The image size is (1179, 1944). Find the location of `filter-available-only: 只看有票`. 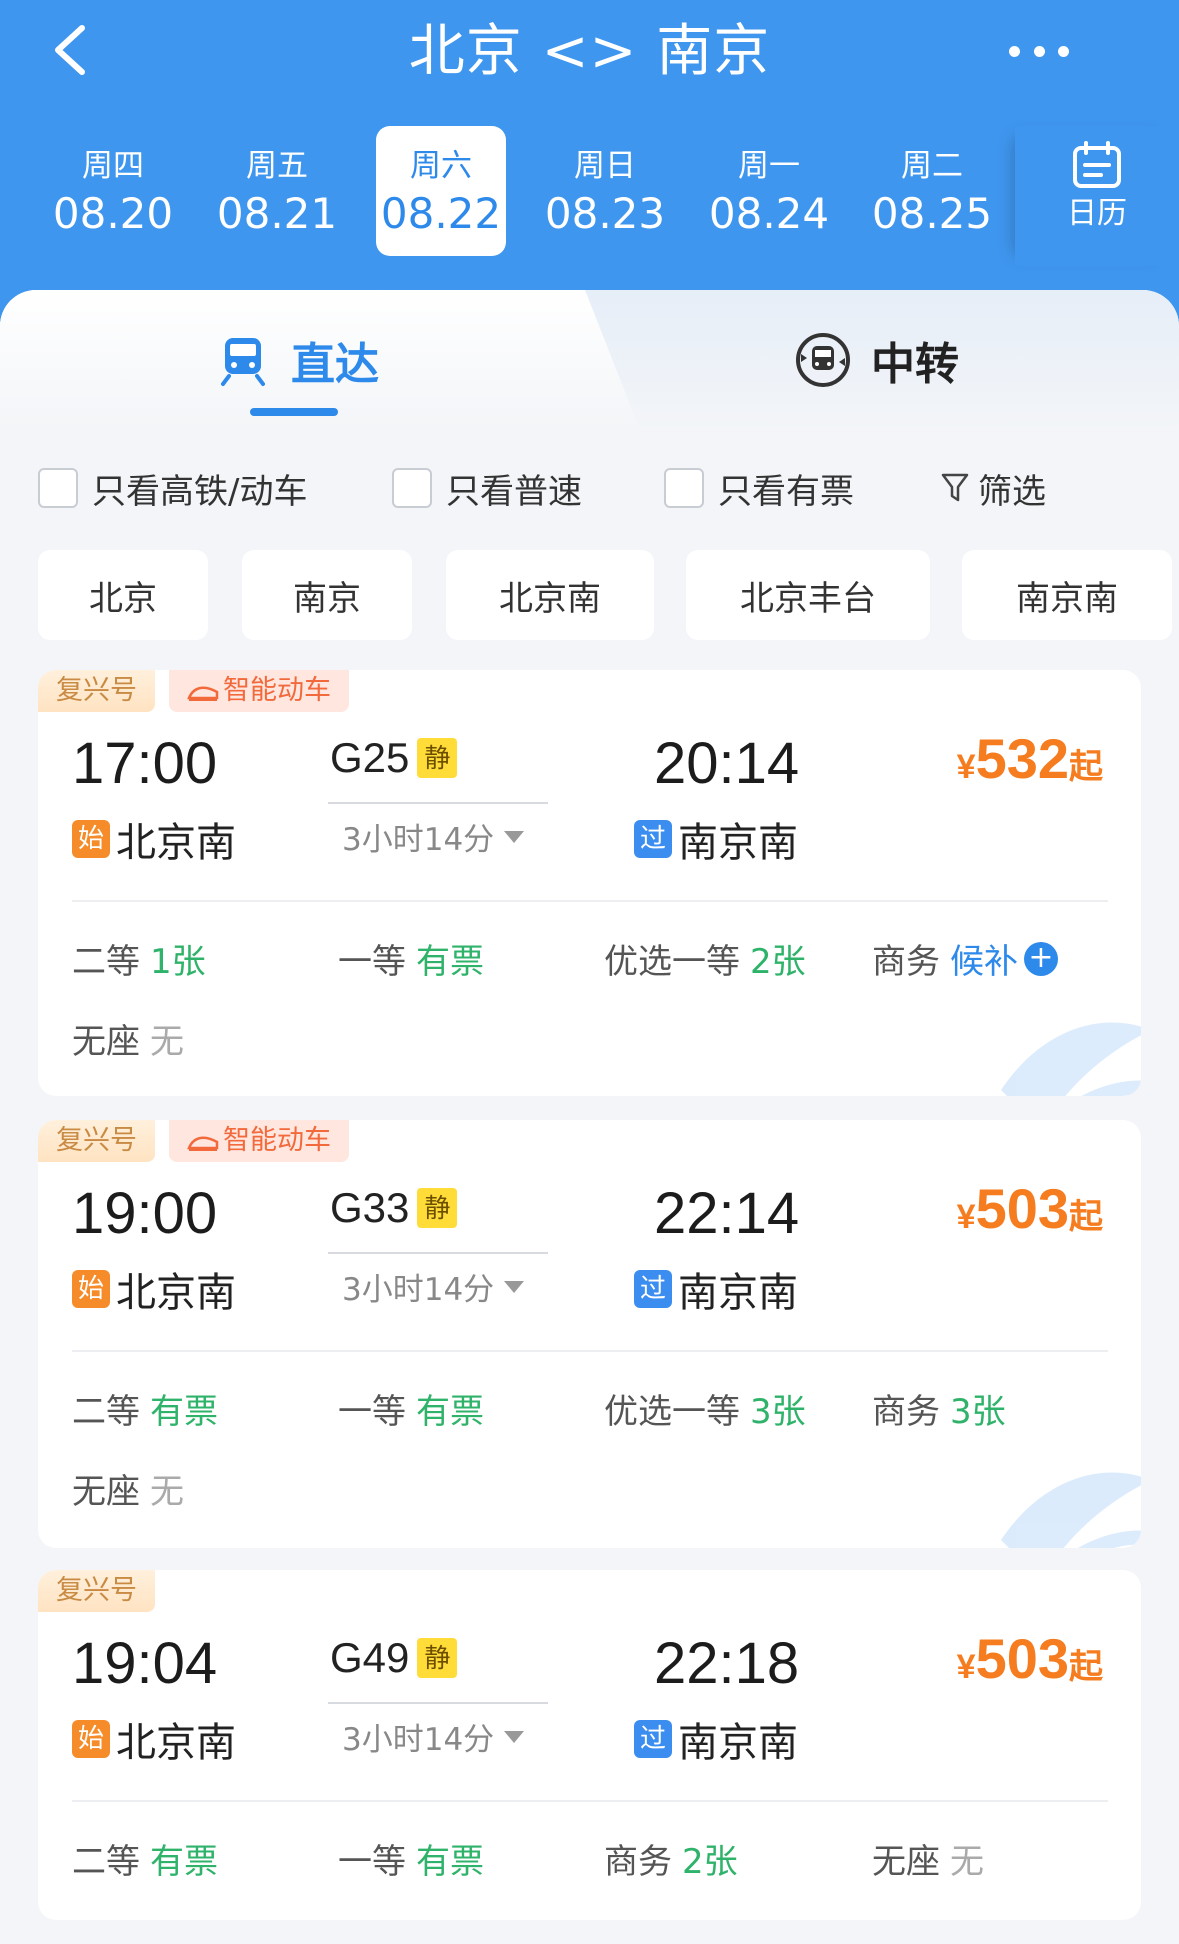

filter-available-only: 只看有票 is located at coordinates (759, 488).